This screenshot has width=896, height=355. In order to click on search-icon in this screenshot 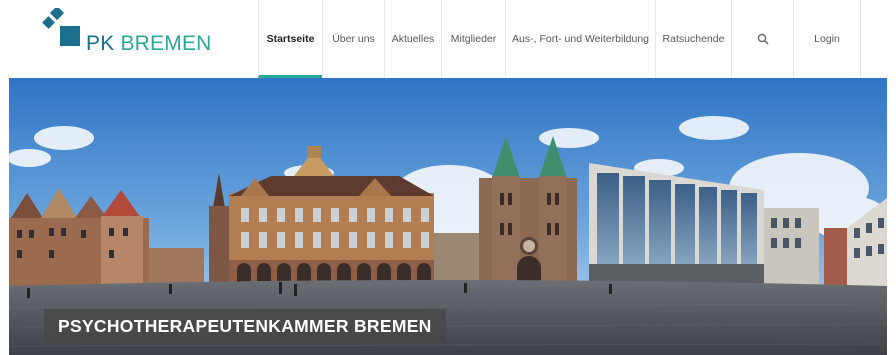, I will do `click(763, 39)`.